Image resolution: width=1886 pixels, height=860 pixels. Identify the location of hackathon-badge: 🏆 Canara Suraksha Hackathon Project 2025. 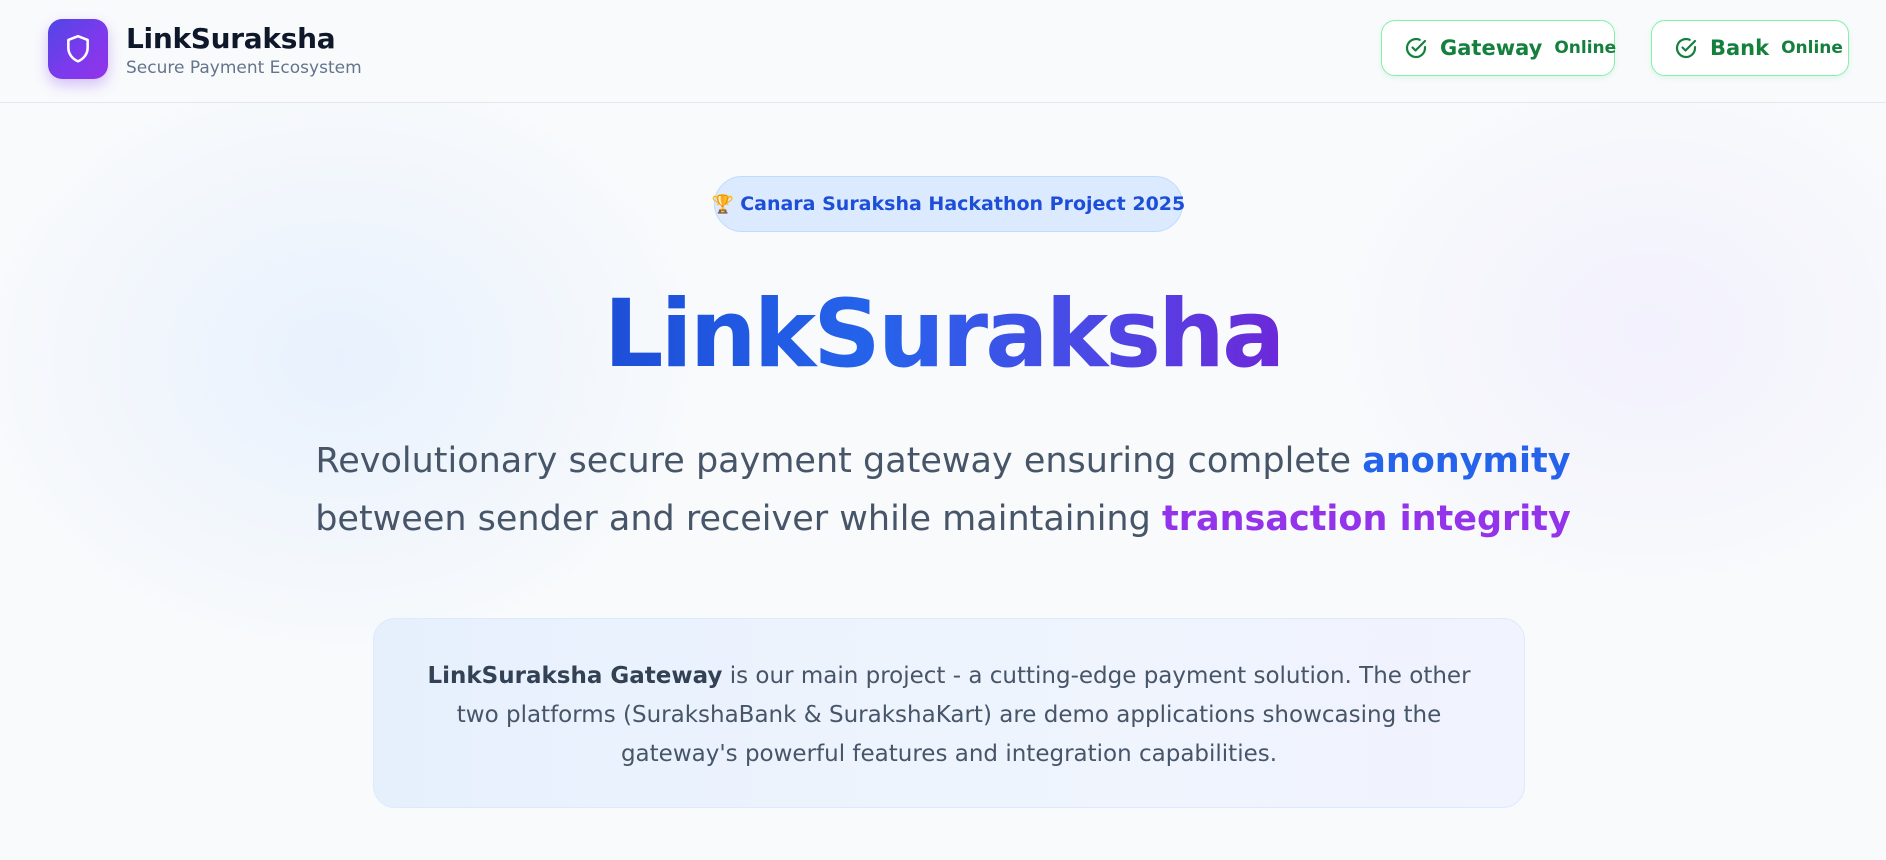
(948, 204).